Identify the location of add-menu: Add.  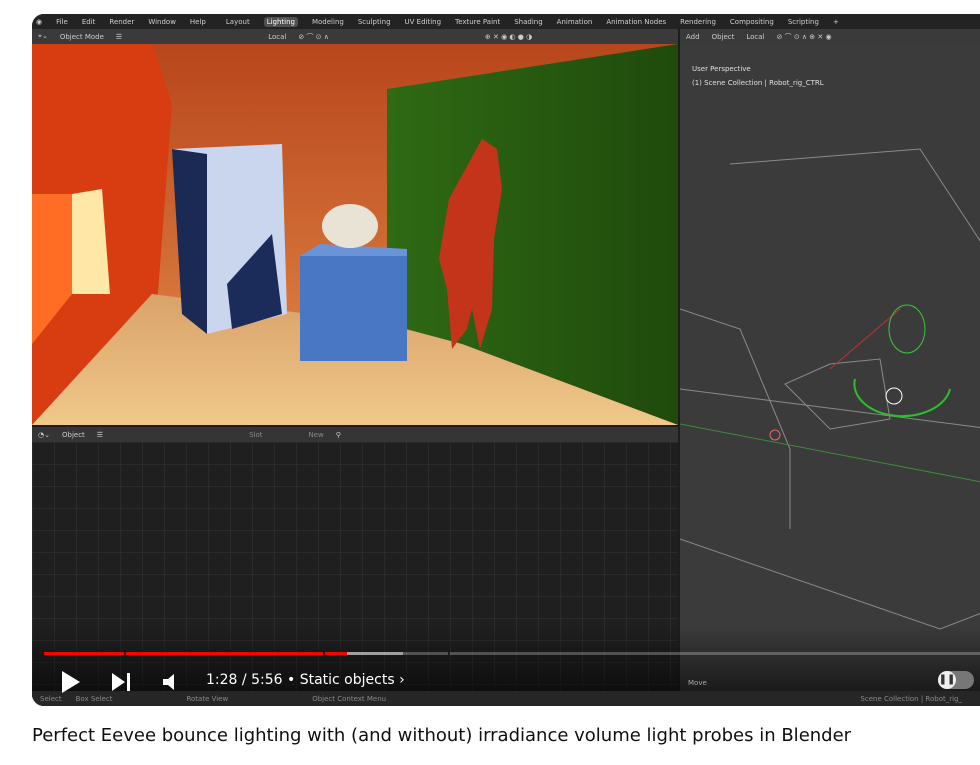
(693, 36).